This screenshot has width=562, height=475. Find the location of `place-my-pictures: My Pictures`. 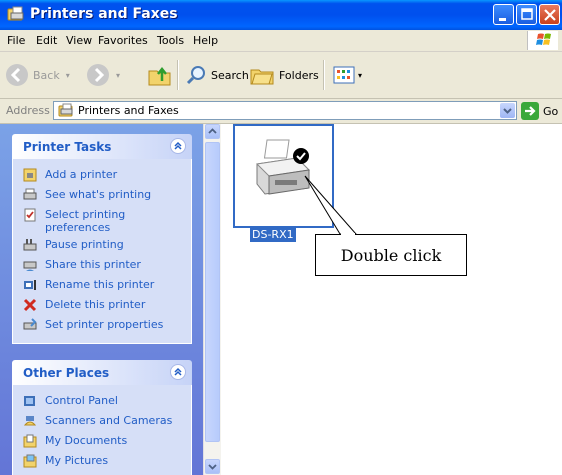

place-my-pictures: My Pictures is located at coordinates (102, 463).